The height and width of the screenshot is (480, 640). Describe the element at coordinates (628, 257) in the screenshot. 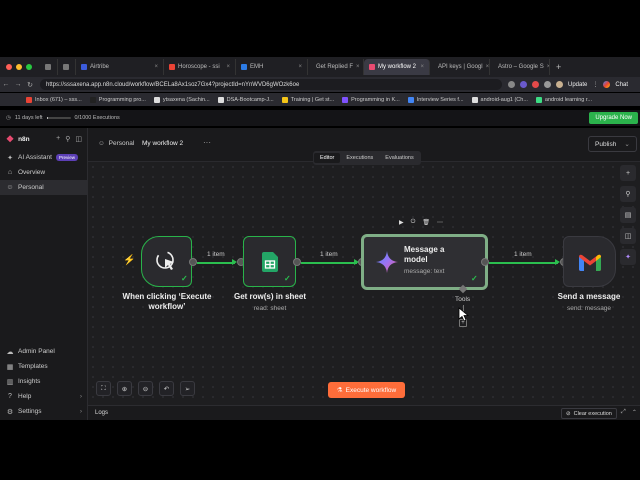

I see `ai-sparkle-icon: ✦` at that location.